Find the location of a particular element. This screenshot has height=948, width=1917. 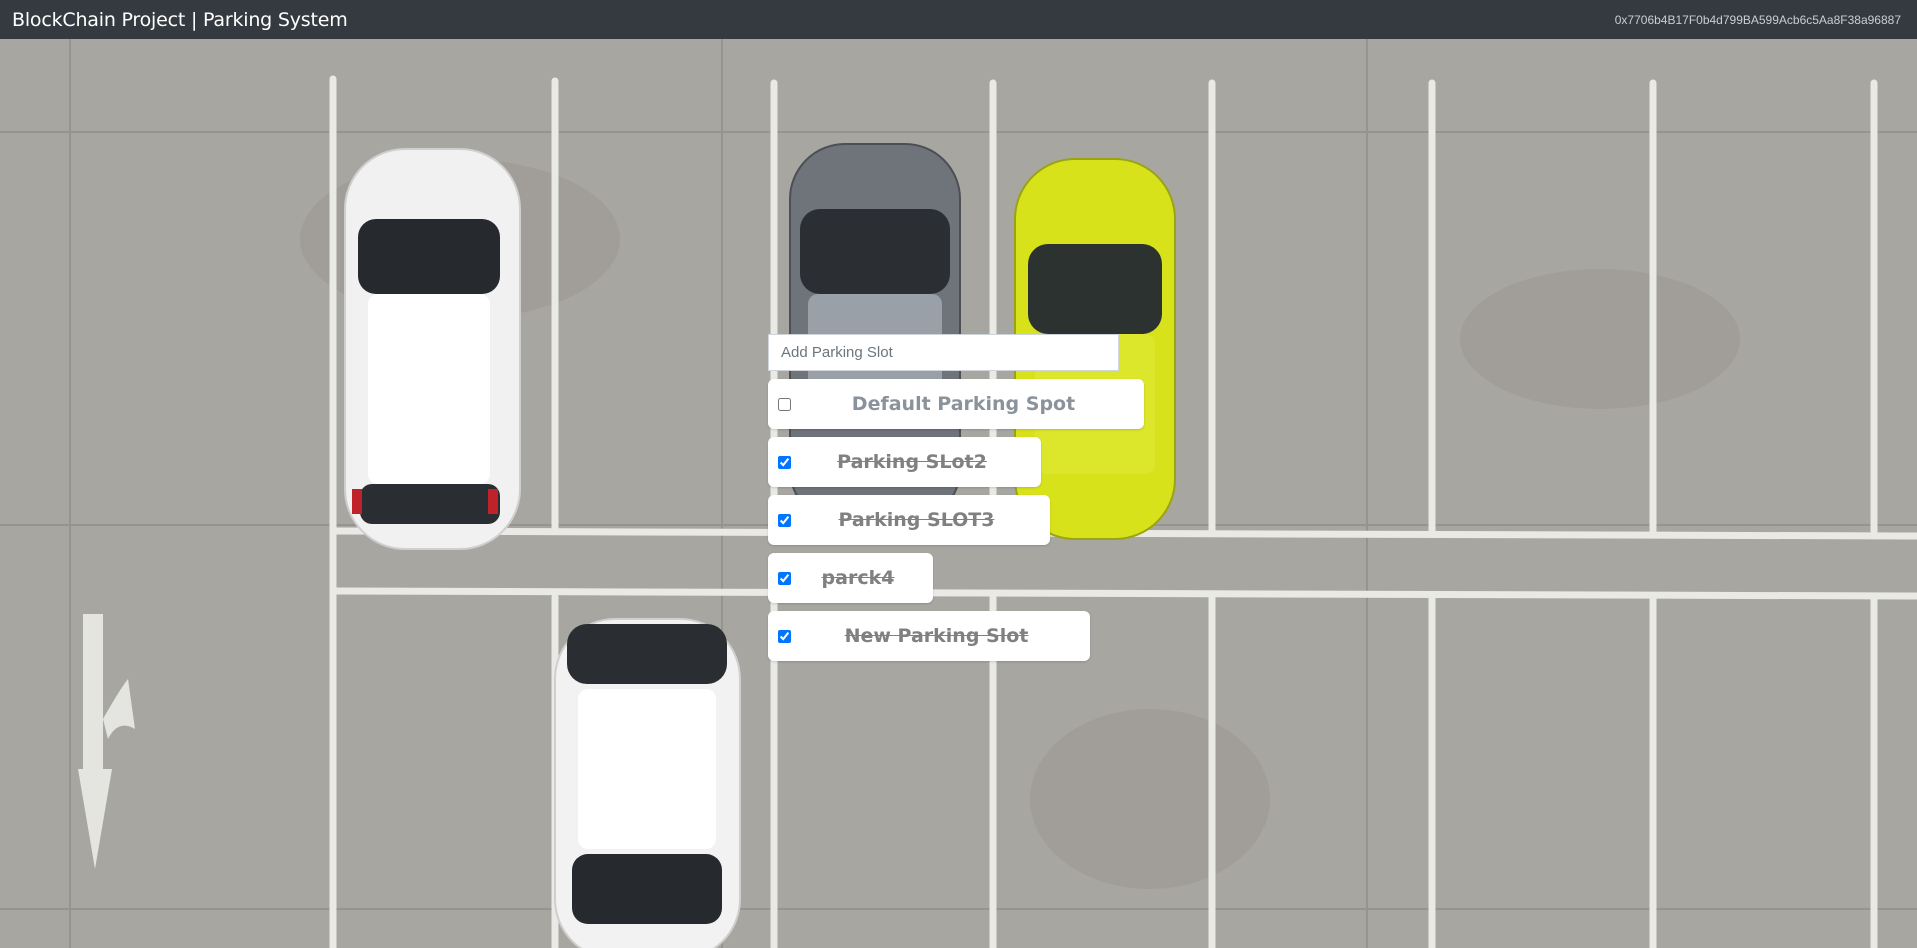

car-white-1-icon is located at coordinates (432, 349).